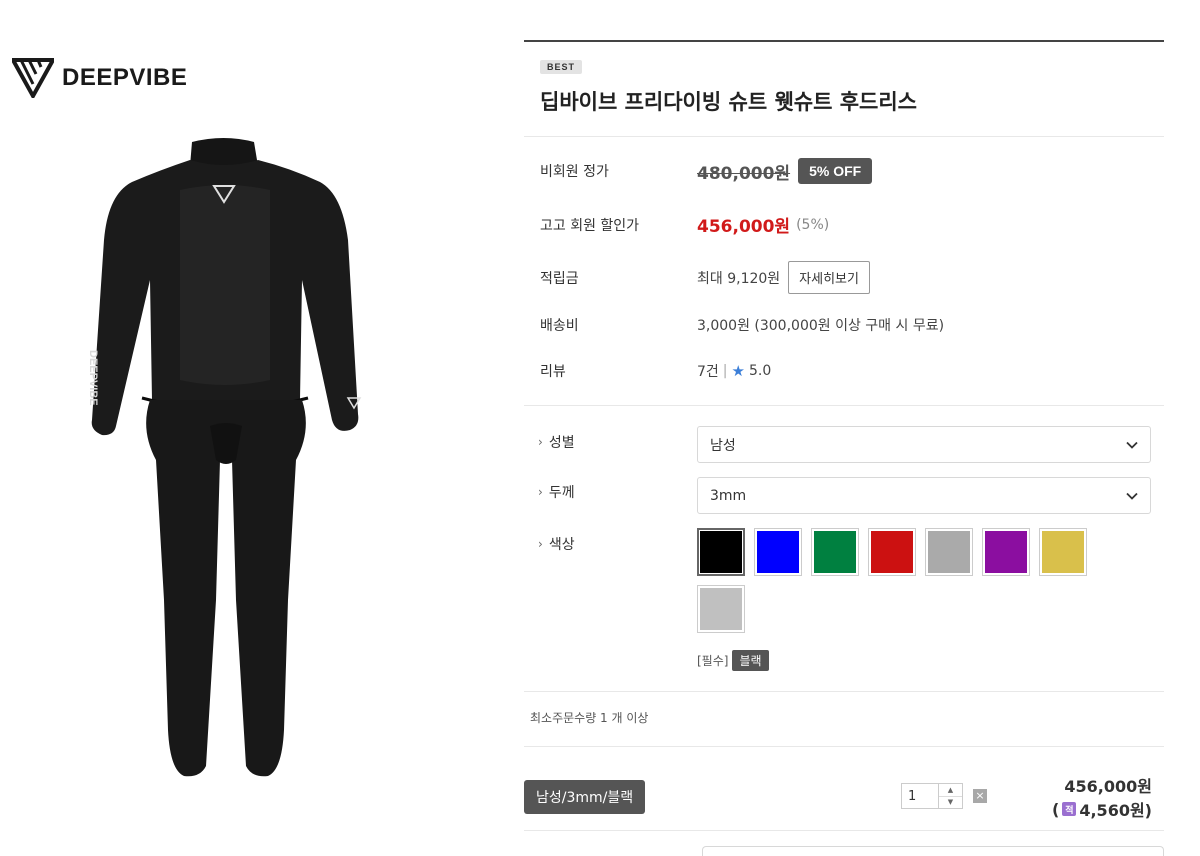 The image size is (1200, 856). I want to click on points-value: 최대 9,120원, so click(739, 278).